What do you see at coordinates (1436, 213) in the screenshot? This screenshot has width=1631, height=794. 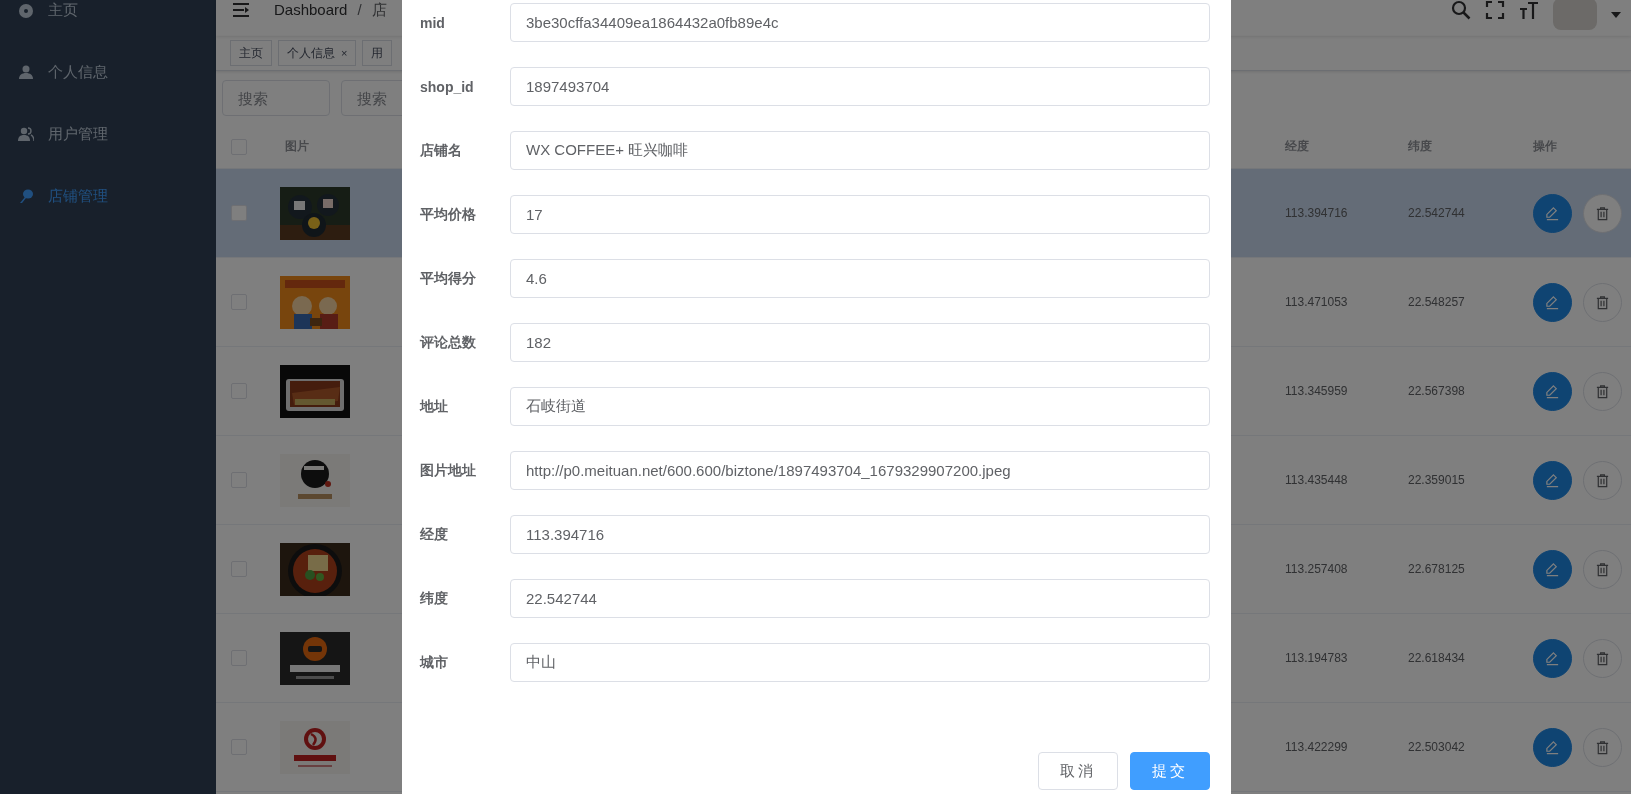 I see `table-cell: 22.542744` at bounding box center [1436, 213].